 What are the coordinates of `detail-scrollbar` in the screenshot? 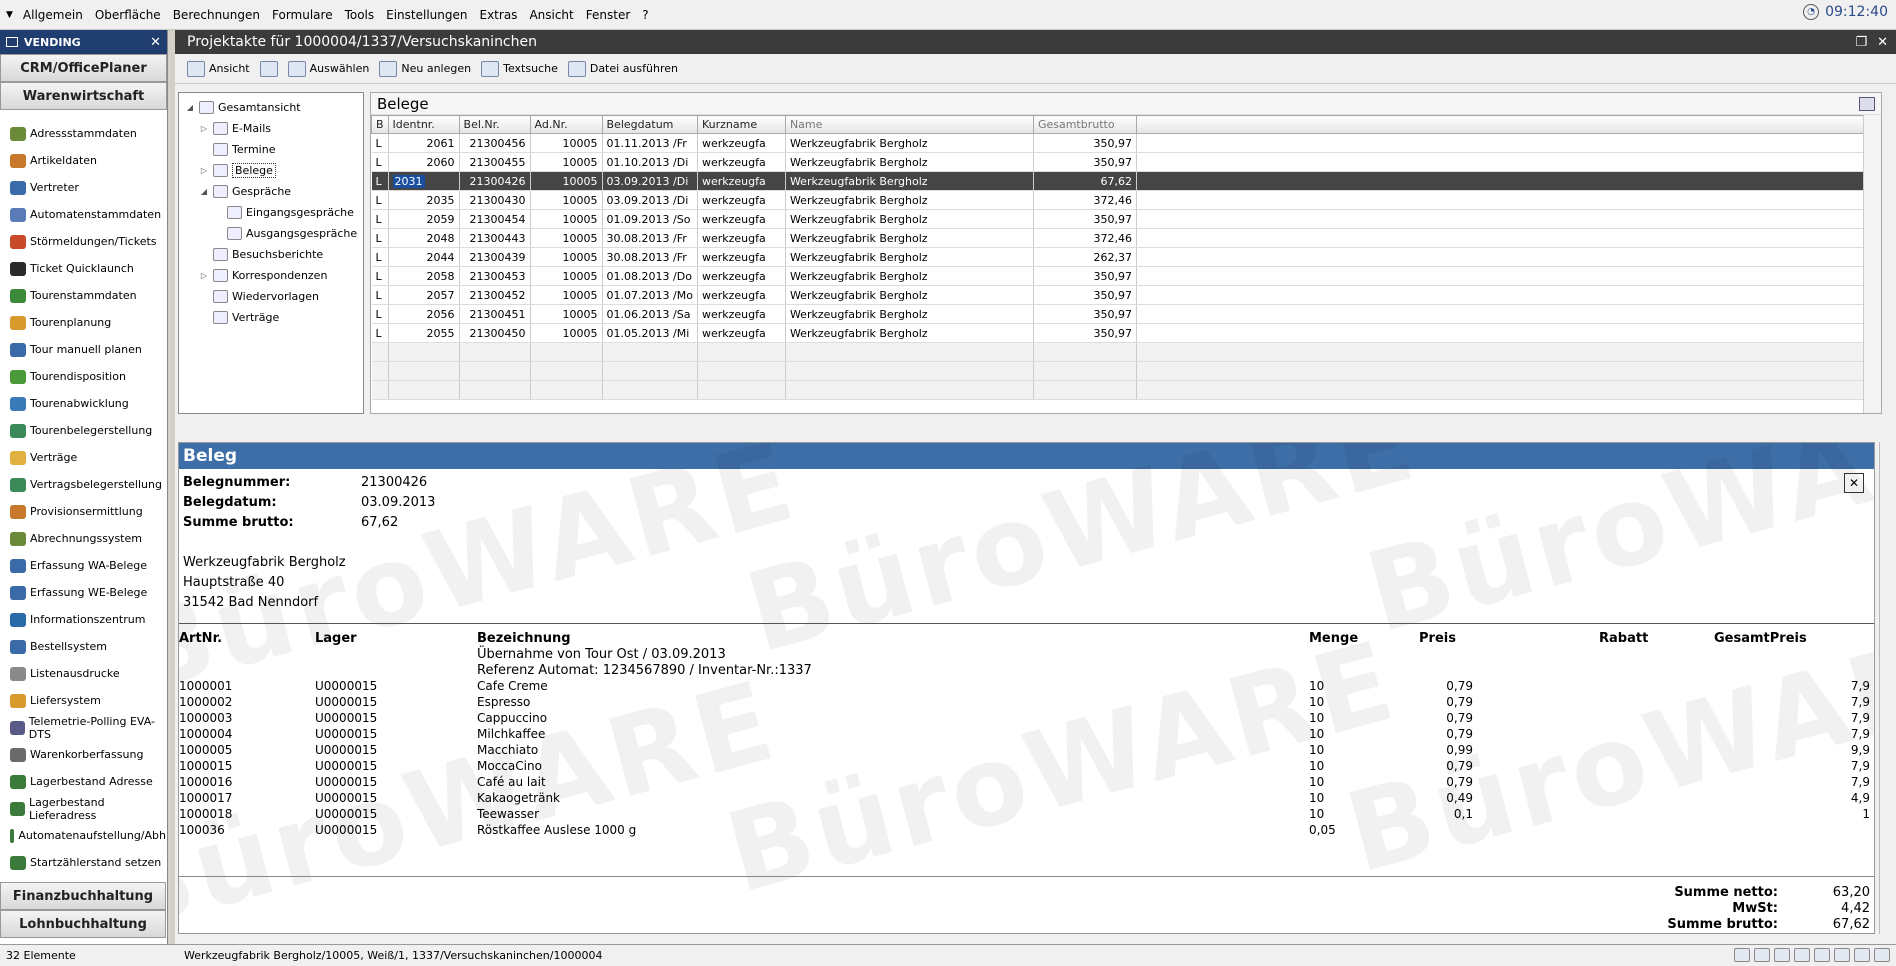 It's located at (1887, 688).